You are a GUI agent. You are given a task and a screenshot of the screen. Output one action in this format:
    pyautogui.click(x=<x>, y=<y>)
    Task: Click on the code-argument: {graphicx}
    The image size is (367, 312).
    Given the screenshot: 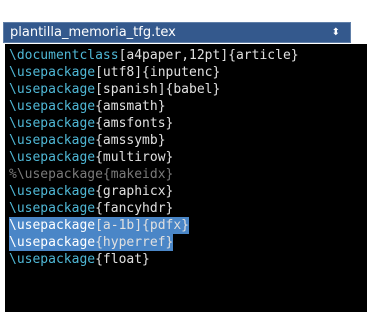 What is the action you would take?
    pyautogui.click(x=134, y=191)
    